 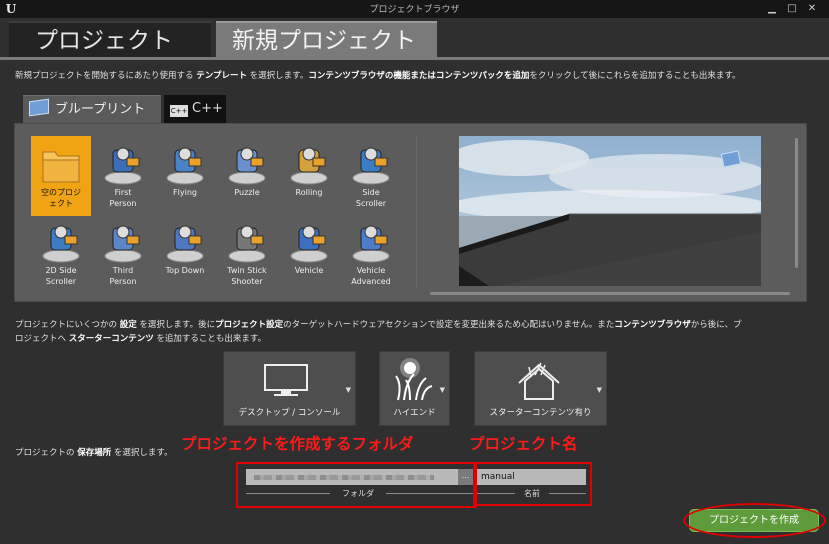 What do you see at coordinates (792, 8) in the screenshot?
I see `maximize-icon: □` at bounding box center [792, 8].